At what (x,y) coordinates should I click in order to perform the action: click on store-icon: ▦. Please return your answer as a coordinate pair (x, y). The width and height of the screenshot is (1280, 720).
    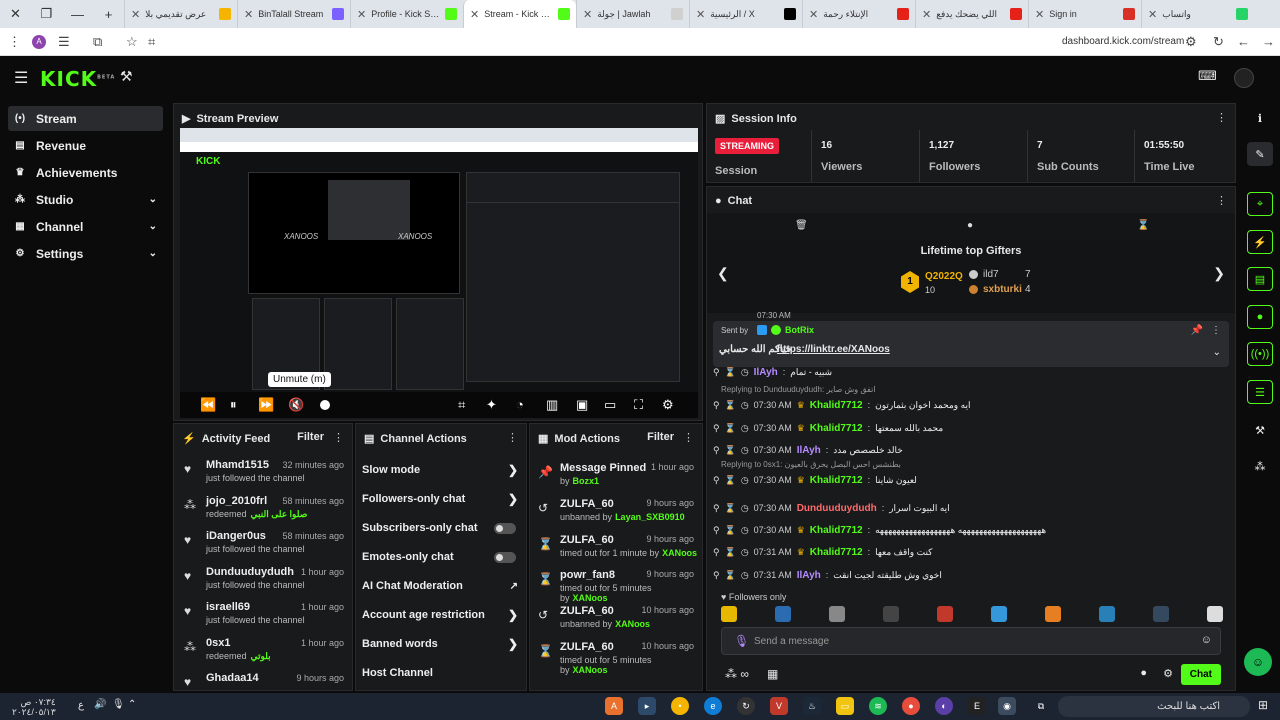
    Looking at the image, I should click on (772, 674).